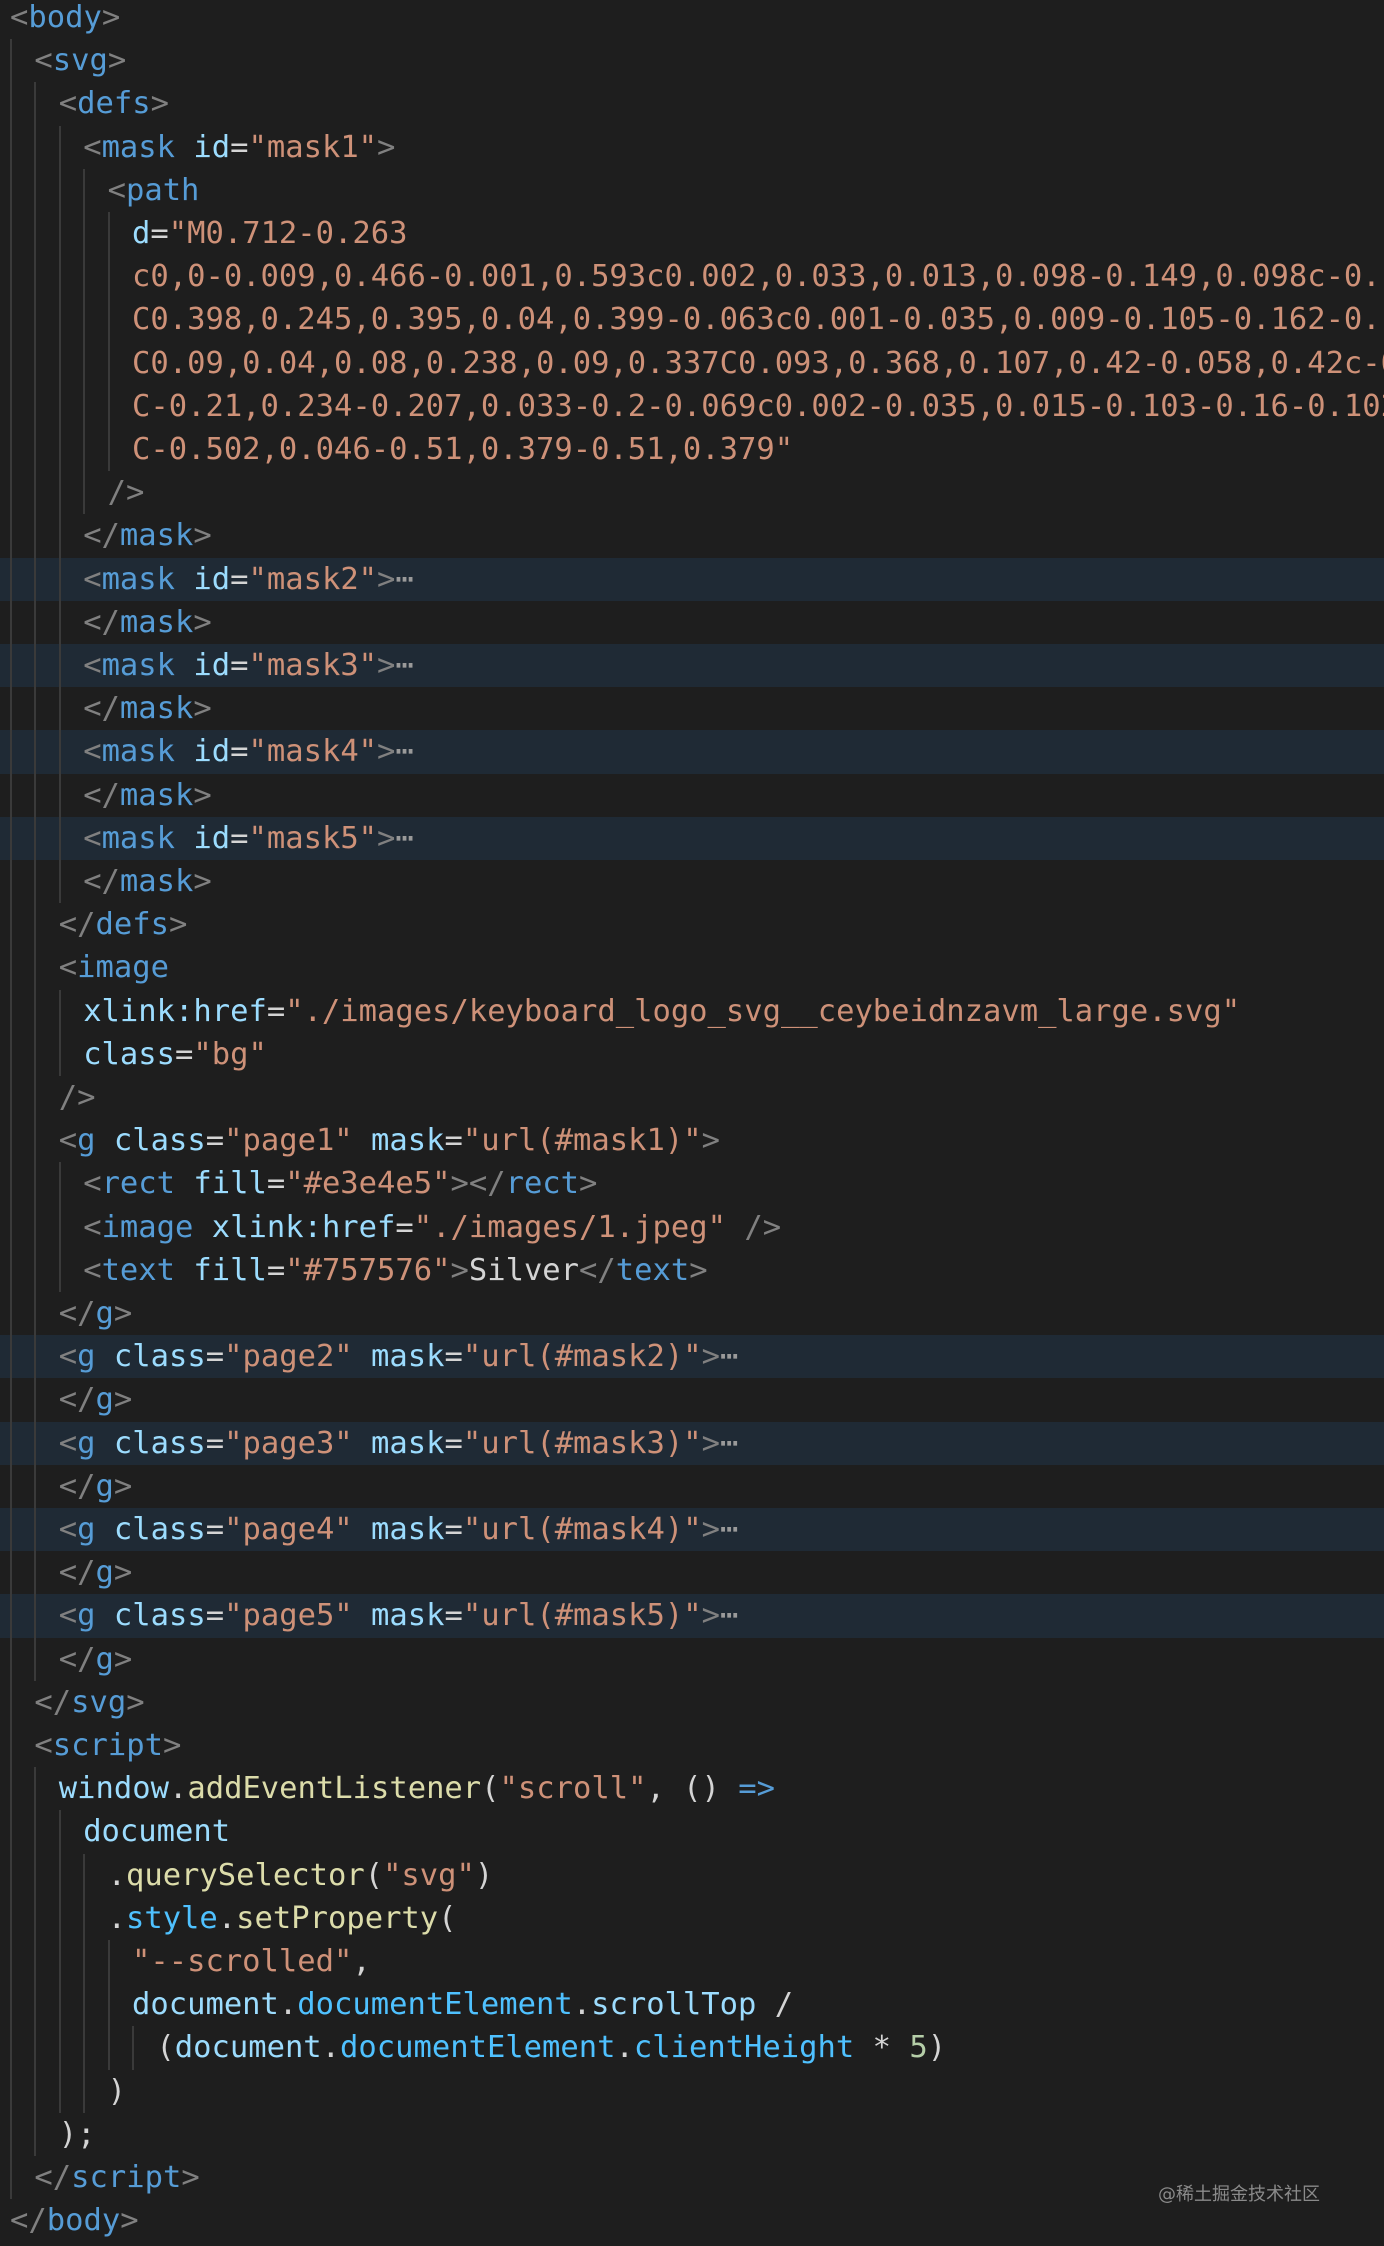  I want to click on code-line-folded: <g class="page4" mask="url(#mask4)">⋯, so click(692, 1530).